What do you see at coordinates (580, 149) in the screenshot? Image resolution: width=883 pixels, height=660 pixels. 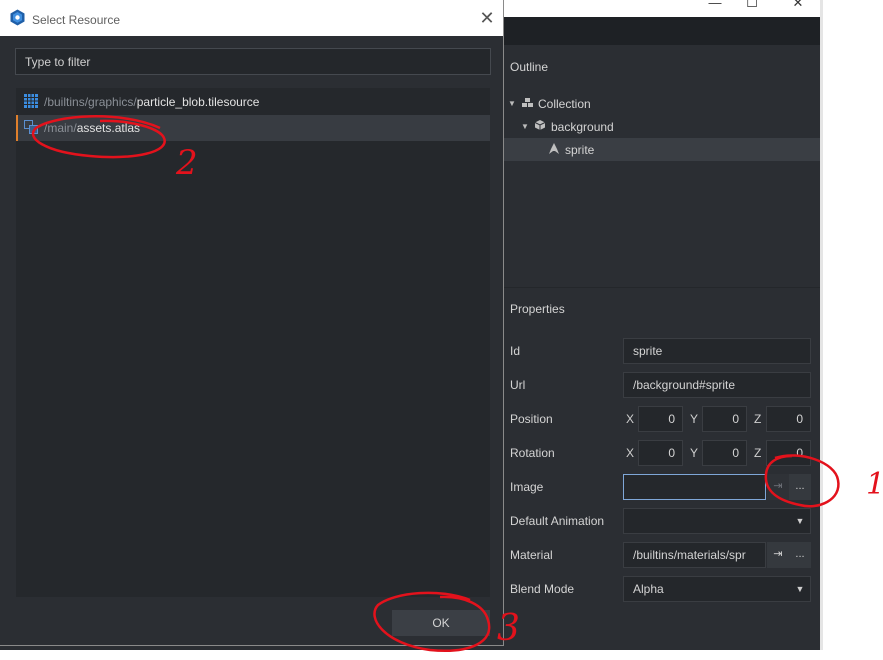 I see `outline-item-label: sprite` at bounding box center [580, 149].